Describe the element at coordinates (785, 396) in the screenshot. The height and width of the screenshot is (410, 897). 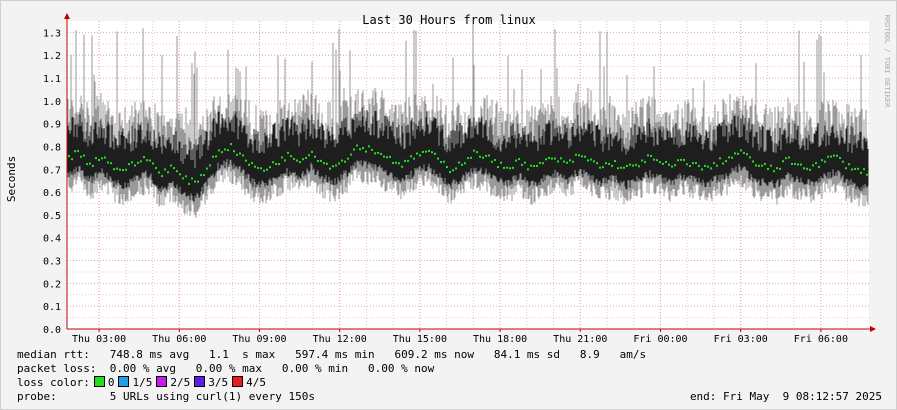
I see `end-timestamp: end: Fri May 9 08:12:57 2025` at that location.